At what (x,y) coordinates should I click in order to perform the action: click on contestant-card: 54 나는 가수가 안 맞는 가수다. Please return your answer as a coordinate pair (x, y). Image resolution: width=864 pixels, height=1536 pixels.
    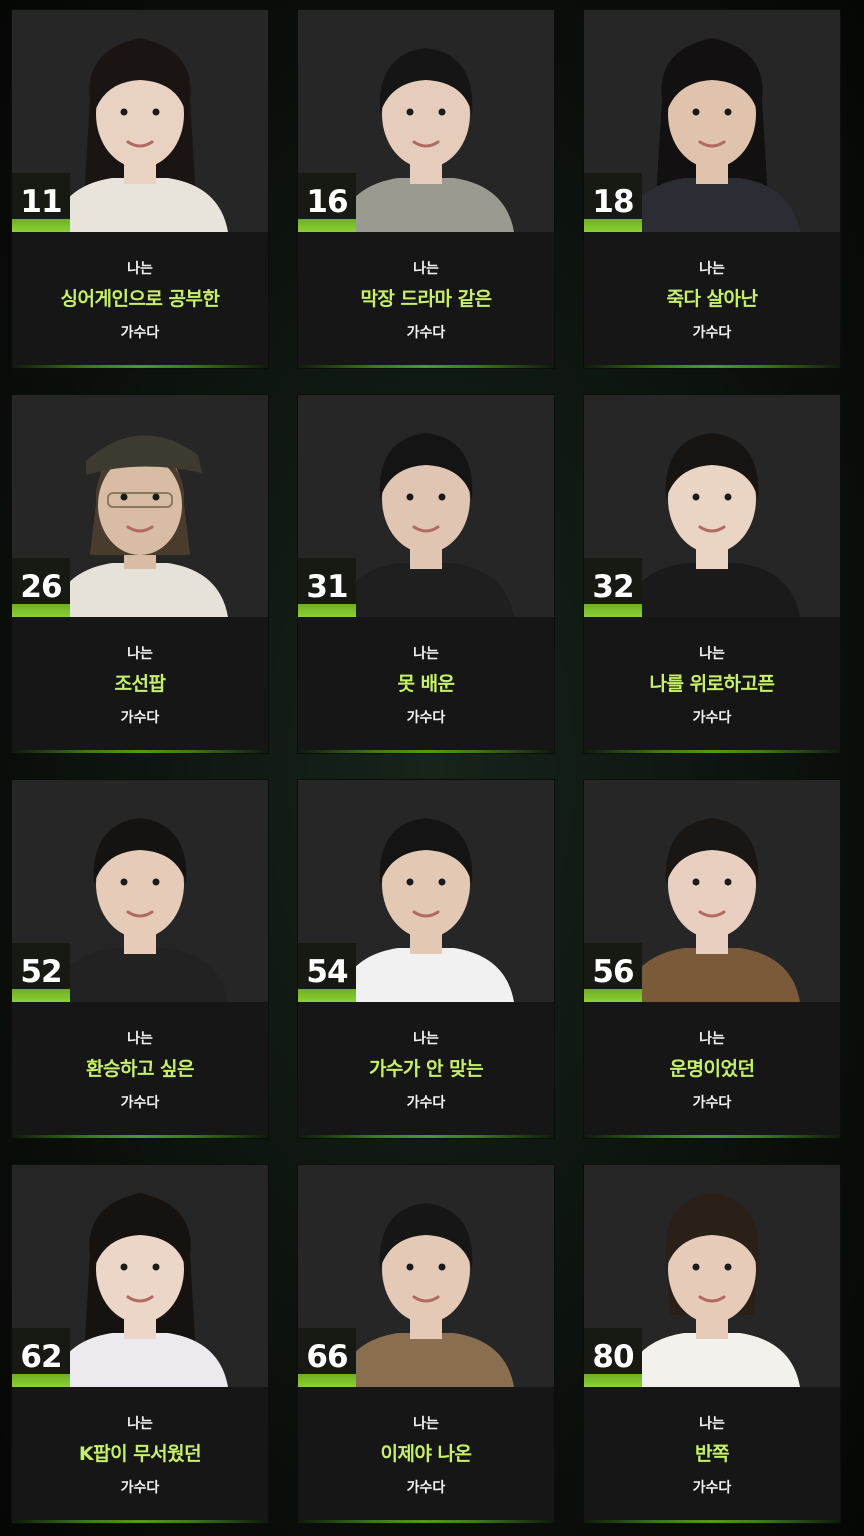
    Looking at the image, I should click on (426, 959).